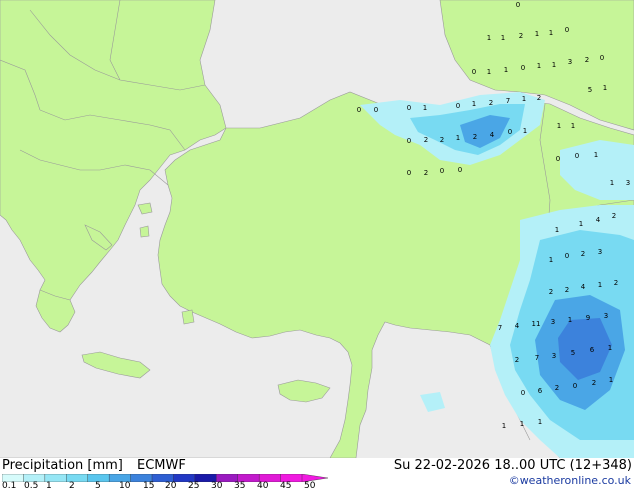 This screenshot has height=491, width=634. What do you see at coordinates (144, 231) in the screenshot?
I see `land-chios` at bounding box center [144, 231].